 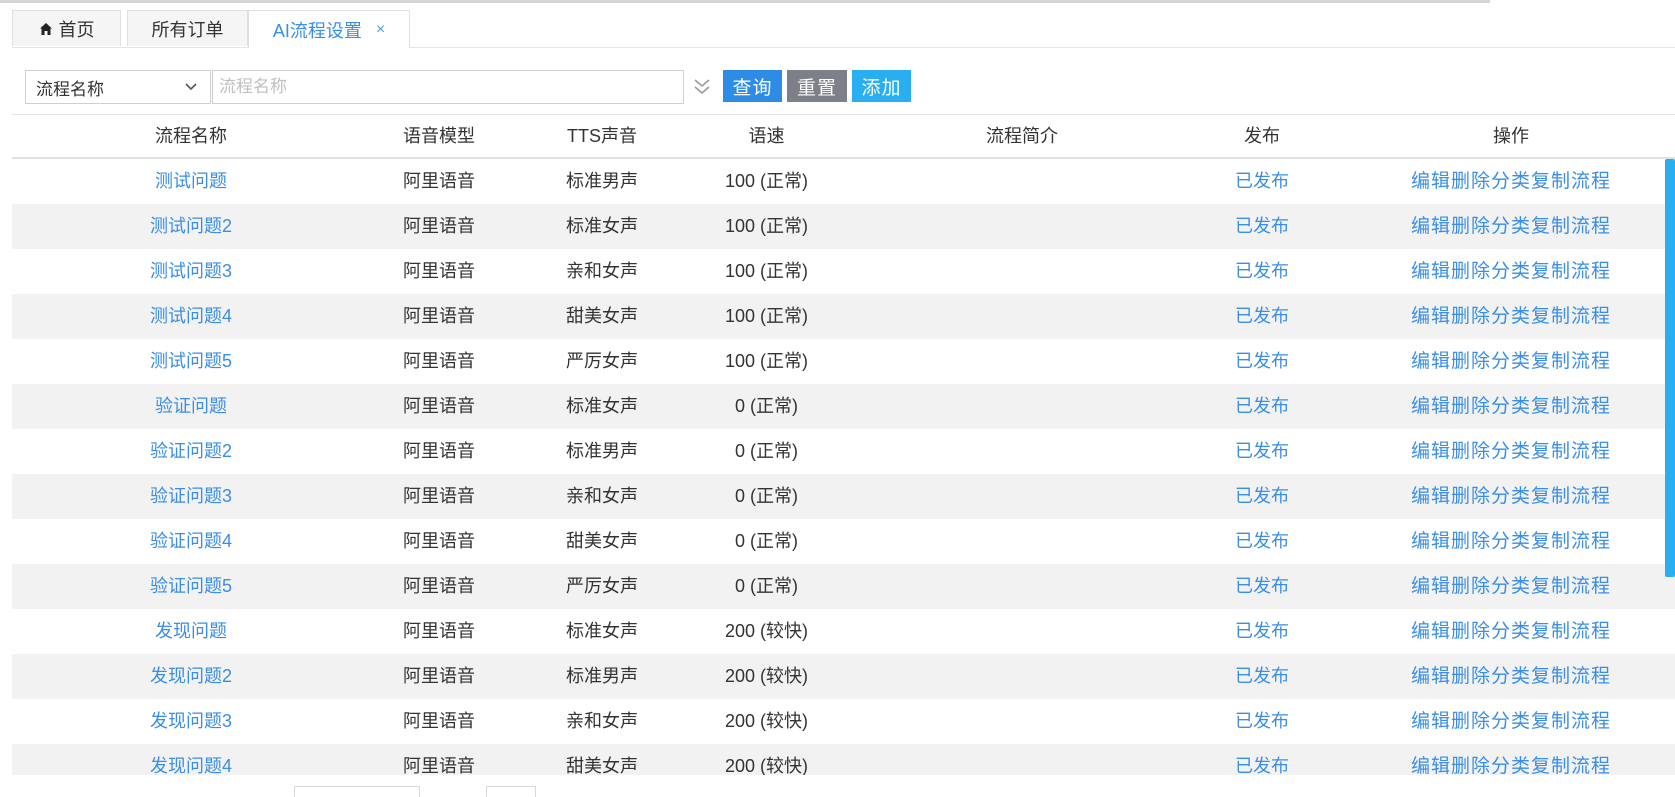 What do you see at coordinates (1670, 368) in the screenshot?
I see `vertical-scrollbar` at bounding box center [1670, 368].